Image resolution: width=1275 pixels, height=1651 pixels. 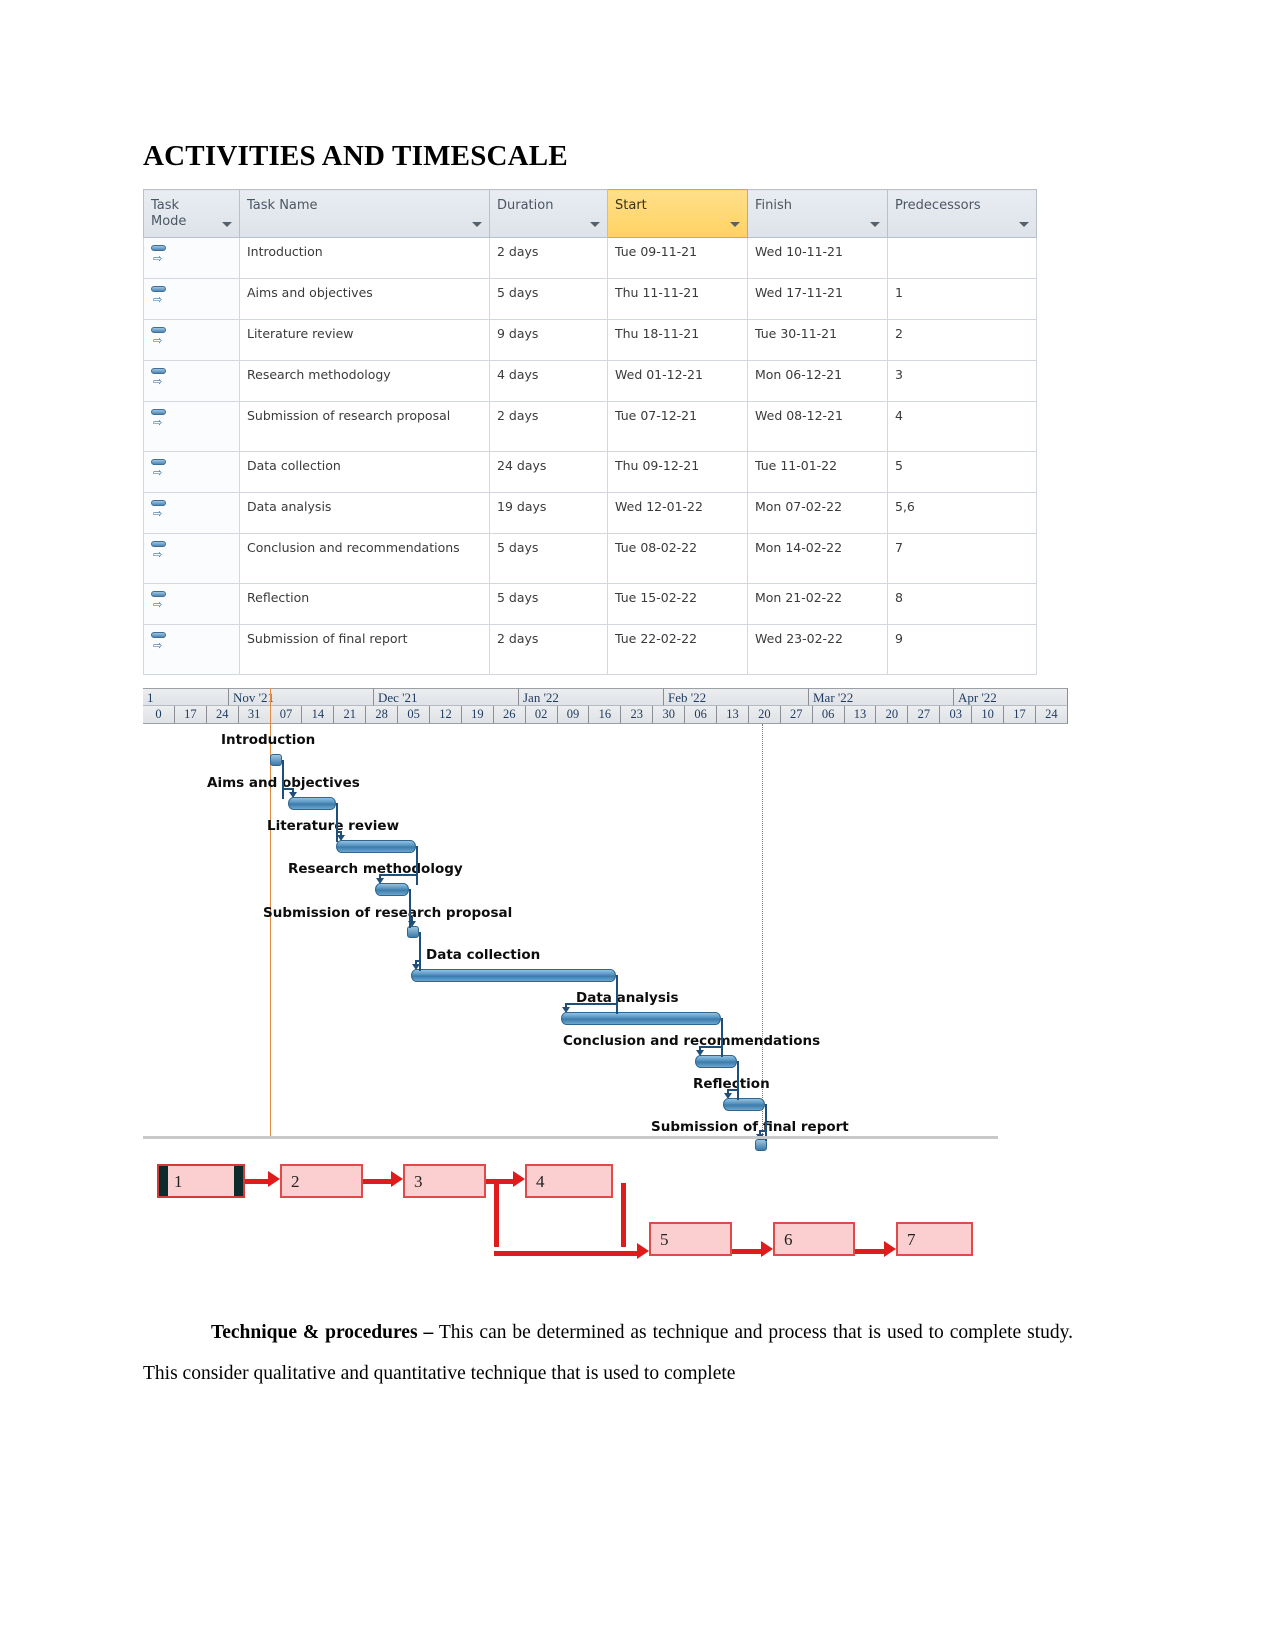 What do you see at coordinates (321, 1181) in the screenshot?
I see `network-node: 2` at bounding box center [321, 1181].